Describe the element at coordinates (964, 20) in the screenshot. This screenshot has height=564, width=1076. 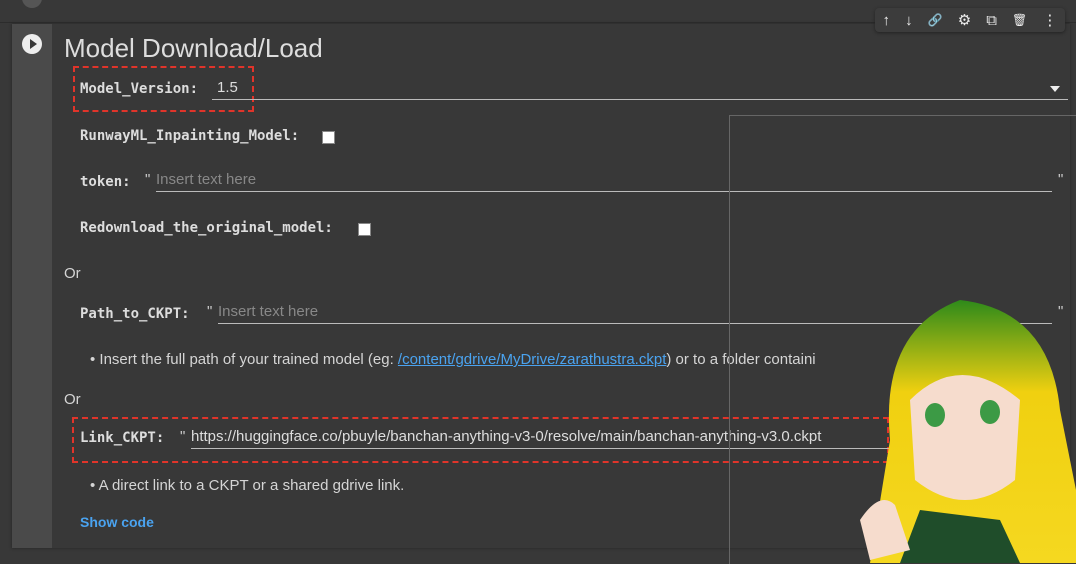
I see `gear-icon: ⚙` at that location.